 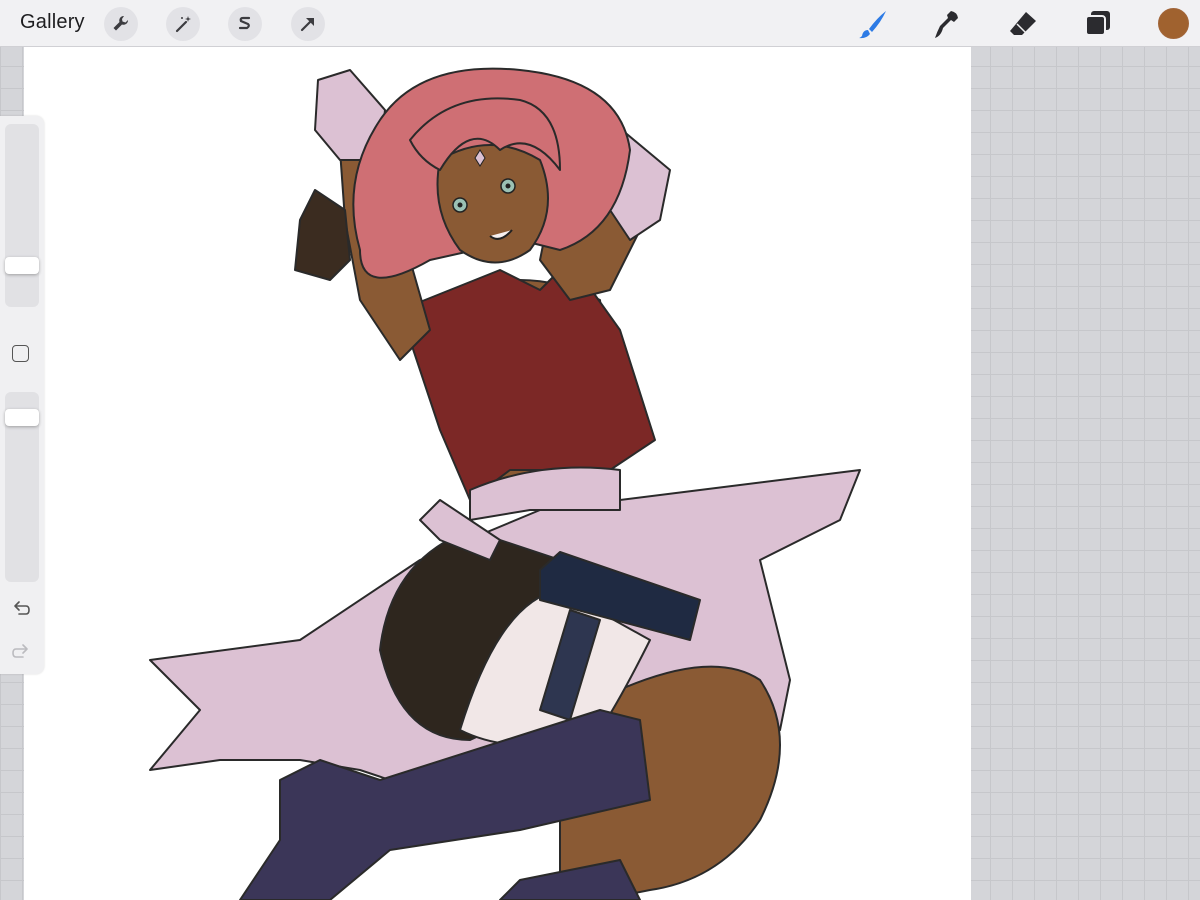 I want to click on brush-size-slider-thumb, so click(x=22, y=265).